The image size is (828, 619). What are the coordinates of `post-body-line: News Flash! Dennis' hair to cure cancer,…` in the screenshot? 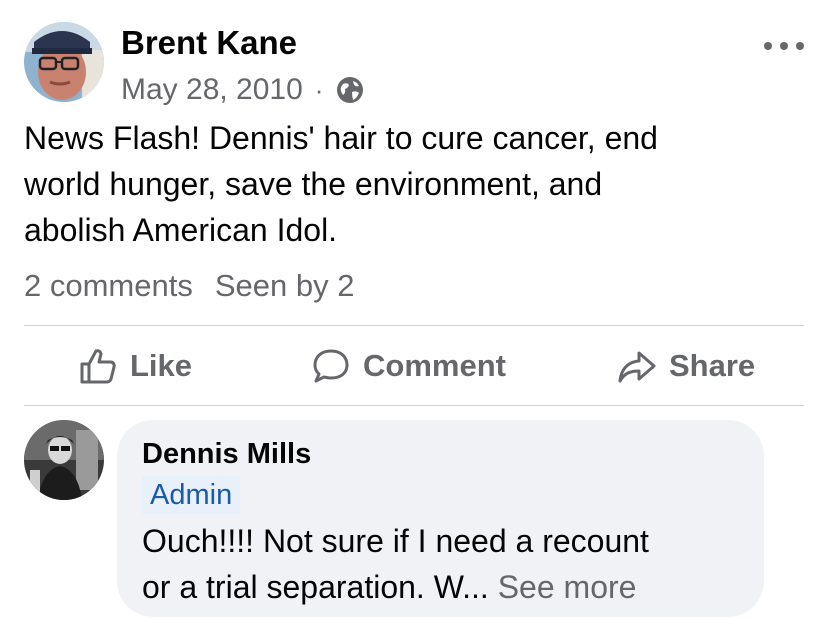 It's located at (341, 138).